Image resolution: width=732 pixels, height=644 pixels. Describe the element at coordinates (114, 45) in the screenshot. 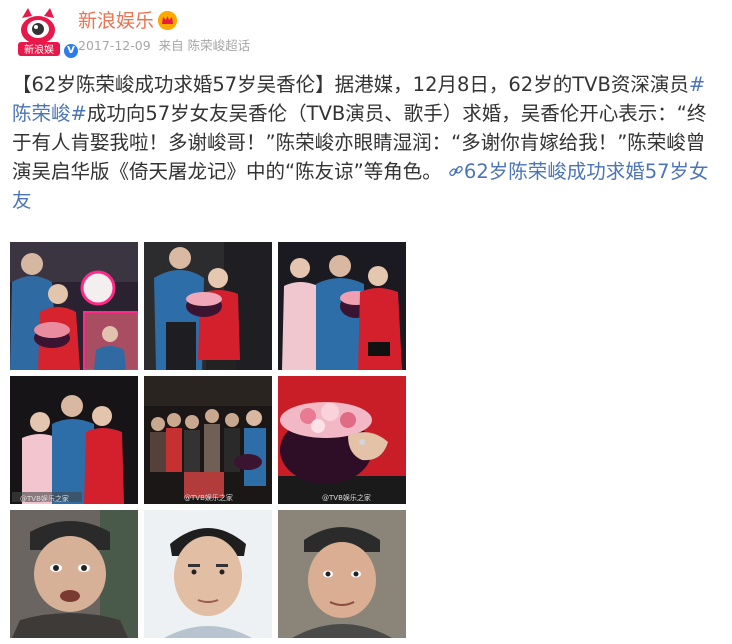

I see `timestamp: 2017-12-09` at that location.